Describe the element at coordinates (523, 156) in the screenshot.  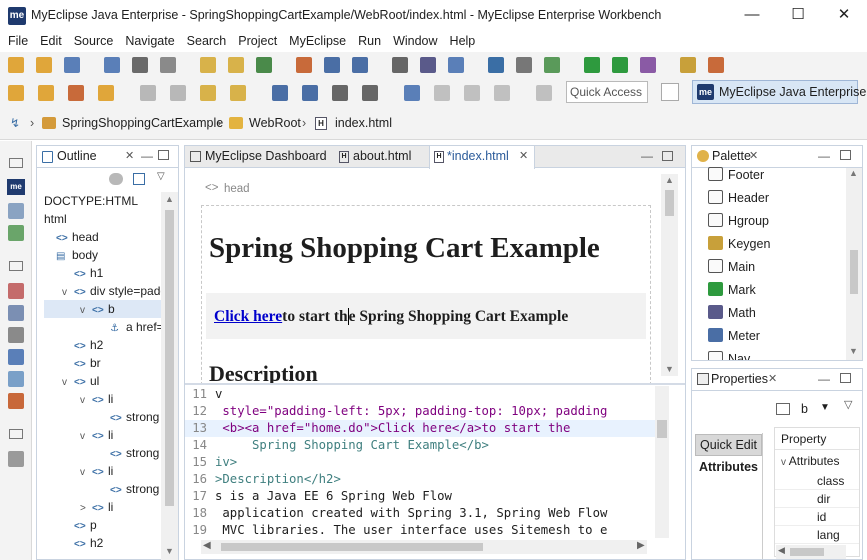
I see `close-icon: ✕` at that location.